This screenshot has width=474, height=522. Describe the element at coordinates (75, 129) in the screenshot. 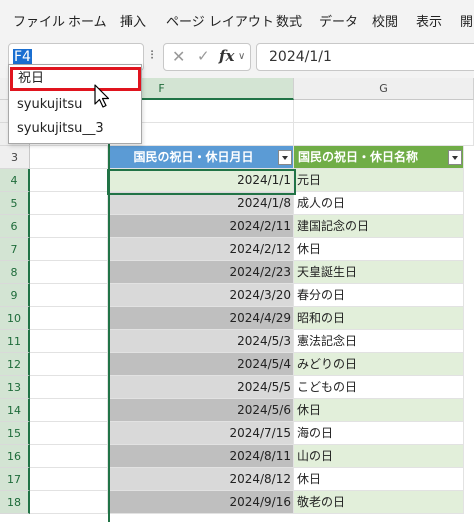

I see `dropdown-item-named-range: syukujitsu__3` at that location.